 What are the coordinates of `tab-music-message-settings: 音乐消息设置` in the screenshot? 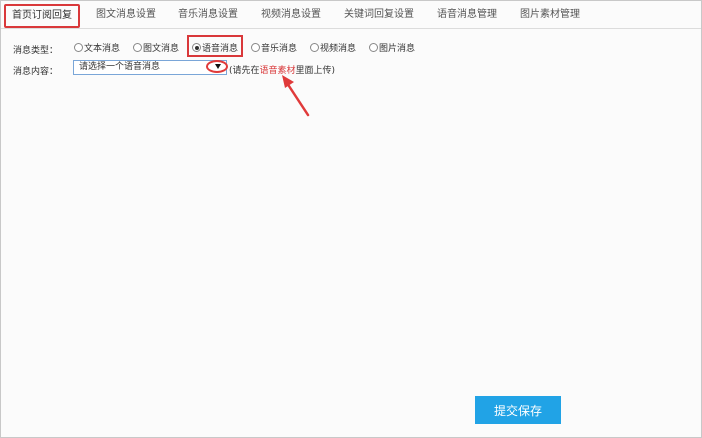 It's located at (208, 14).